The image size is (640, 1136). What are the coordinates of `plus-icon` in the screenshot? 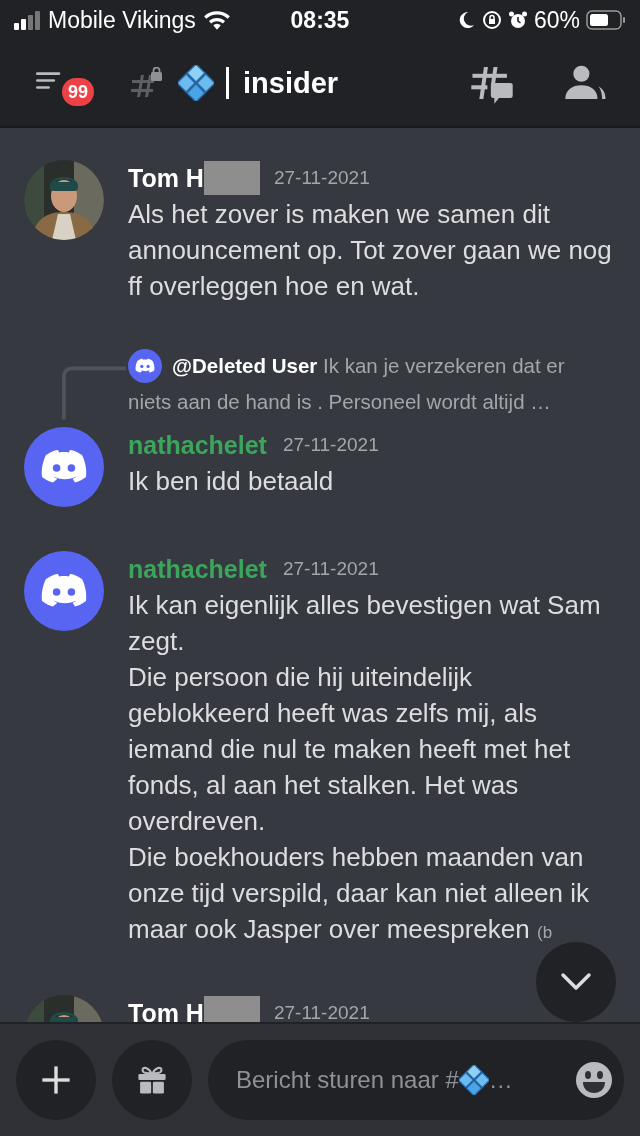 It's located at (56, 1080).